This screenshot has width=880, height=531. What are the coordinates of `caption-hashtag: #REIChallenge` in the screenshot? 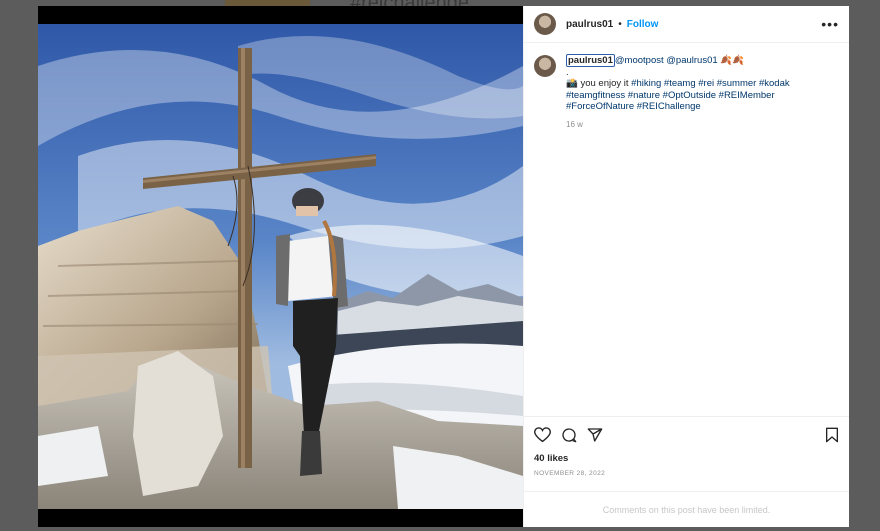 It's located at (669, 106).